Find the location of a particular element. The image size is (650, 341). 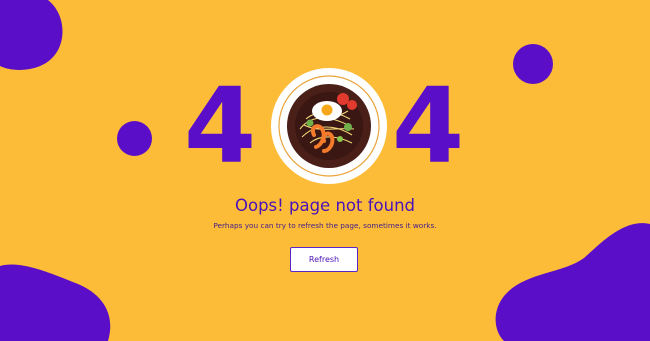

page-title: Oops! page not found is located at coordinates (325, 205).